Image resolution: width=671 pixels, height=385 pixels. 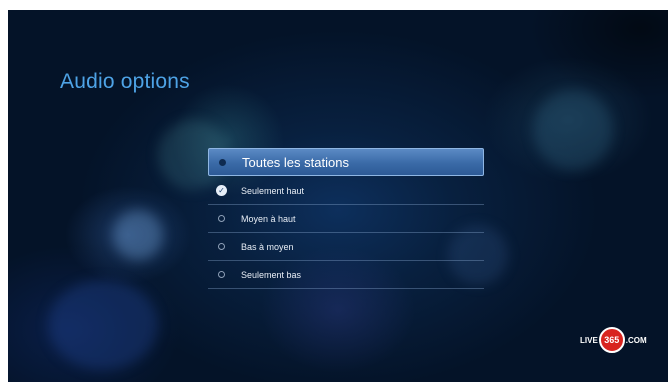 I want to click on logo-number-badge: 365, so click(x=611, y=340).